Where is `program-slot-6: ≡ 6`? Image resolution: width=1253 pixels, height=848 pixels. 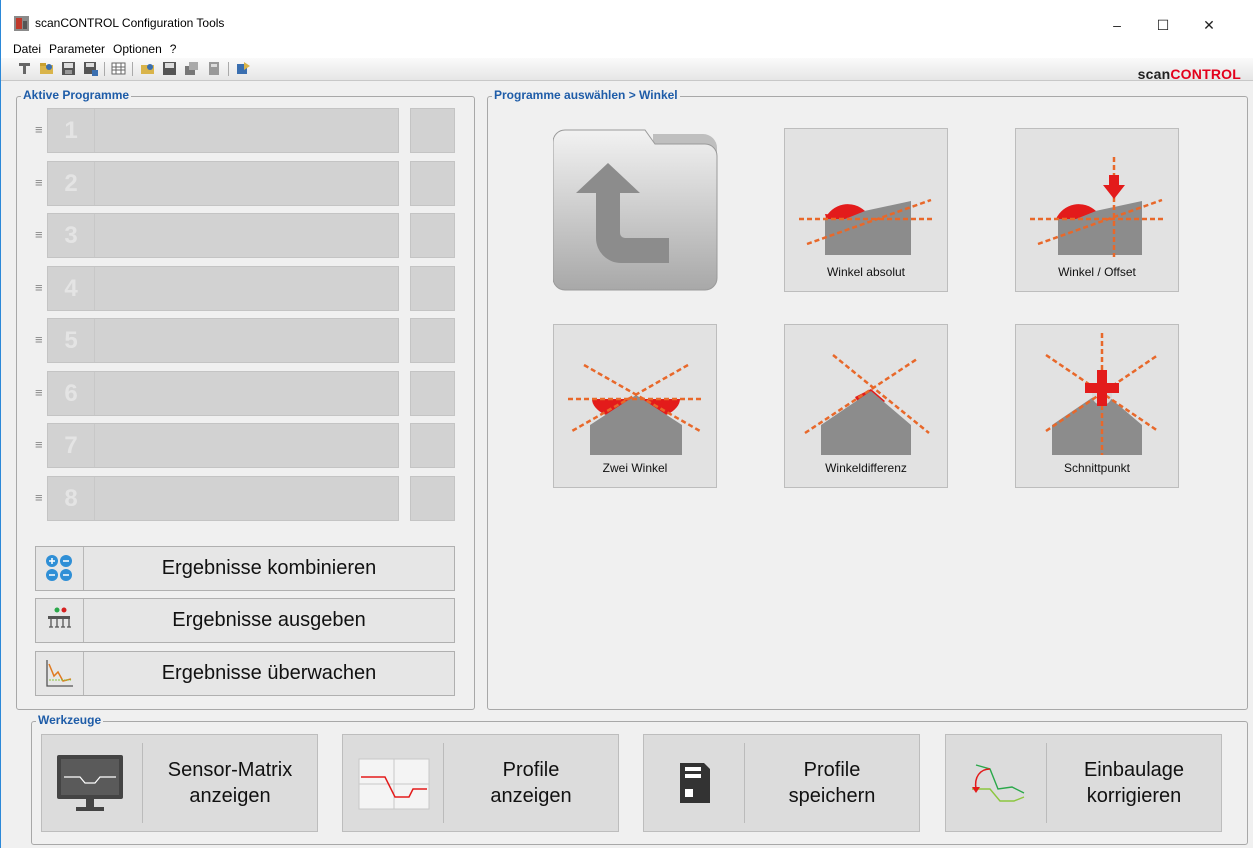
program-slot-6: ≡ 6 is located at coordinates (247, 394).